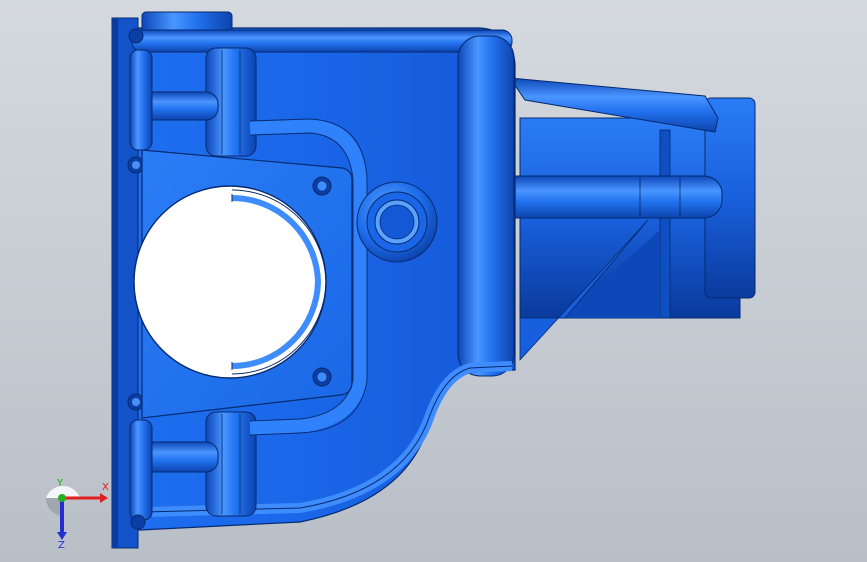 Image resolution: width=867 pixels, height=562 pixels. Describe the element at coordinates (60, 483) in the screenshot. I see `y-axis-label: Y` at that location.